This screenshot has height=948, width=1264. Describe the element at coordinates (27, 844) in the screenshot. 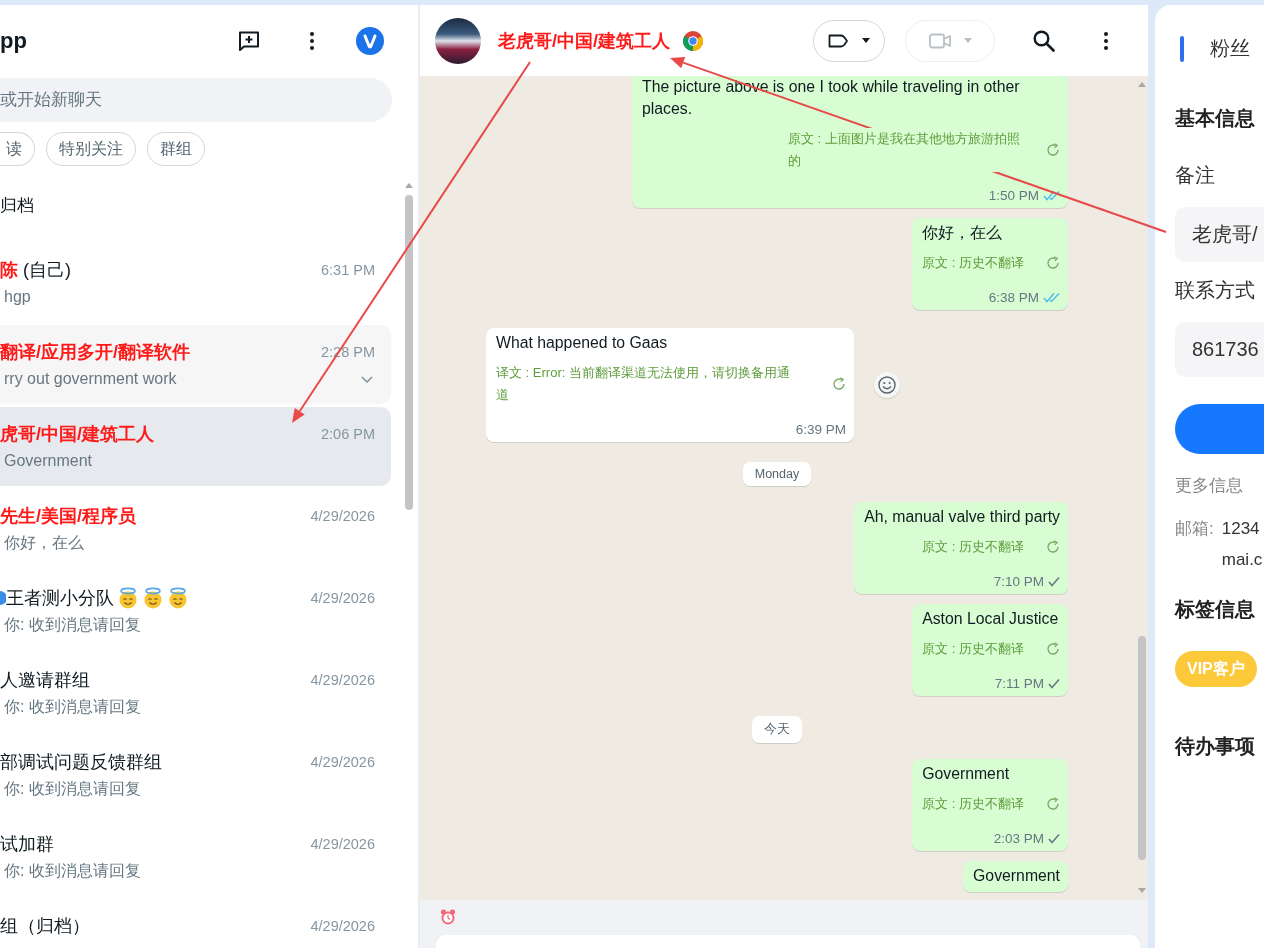

I see `contact-name: 试加群` at that location.